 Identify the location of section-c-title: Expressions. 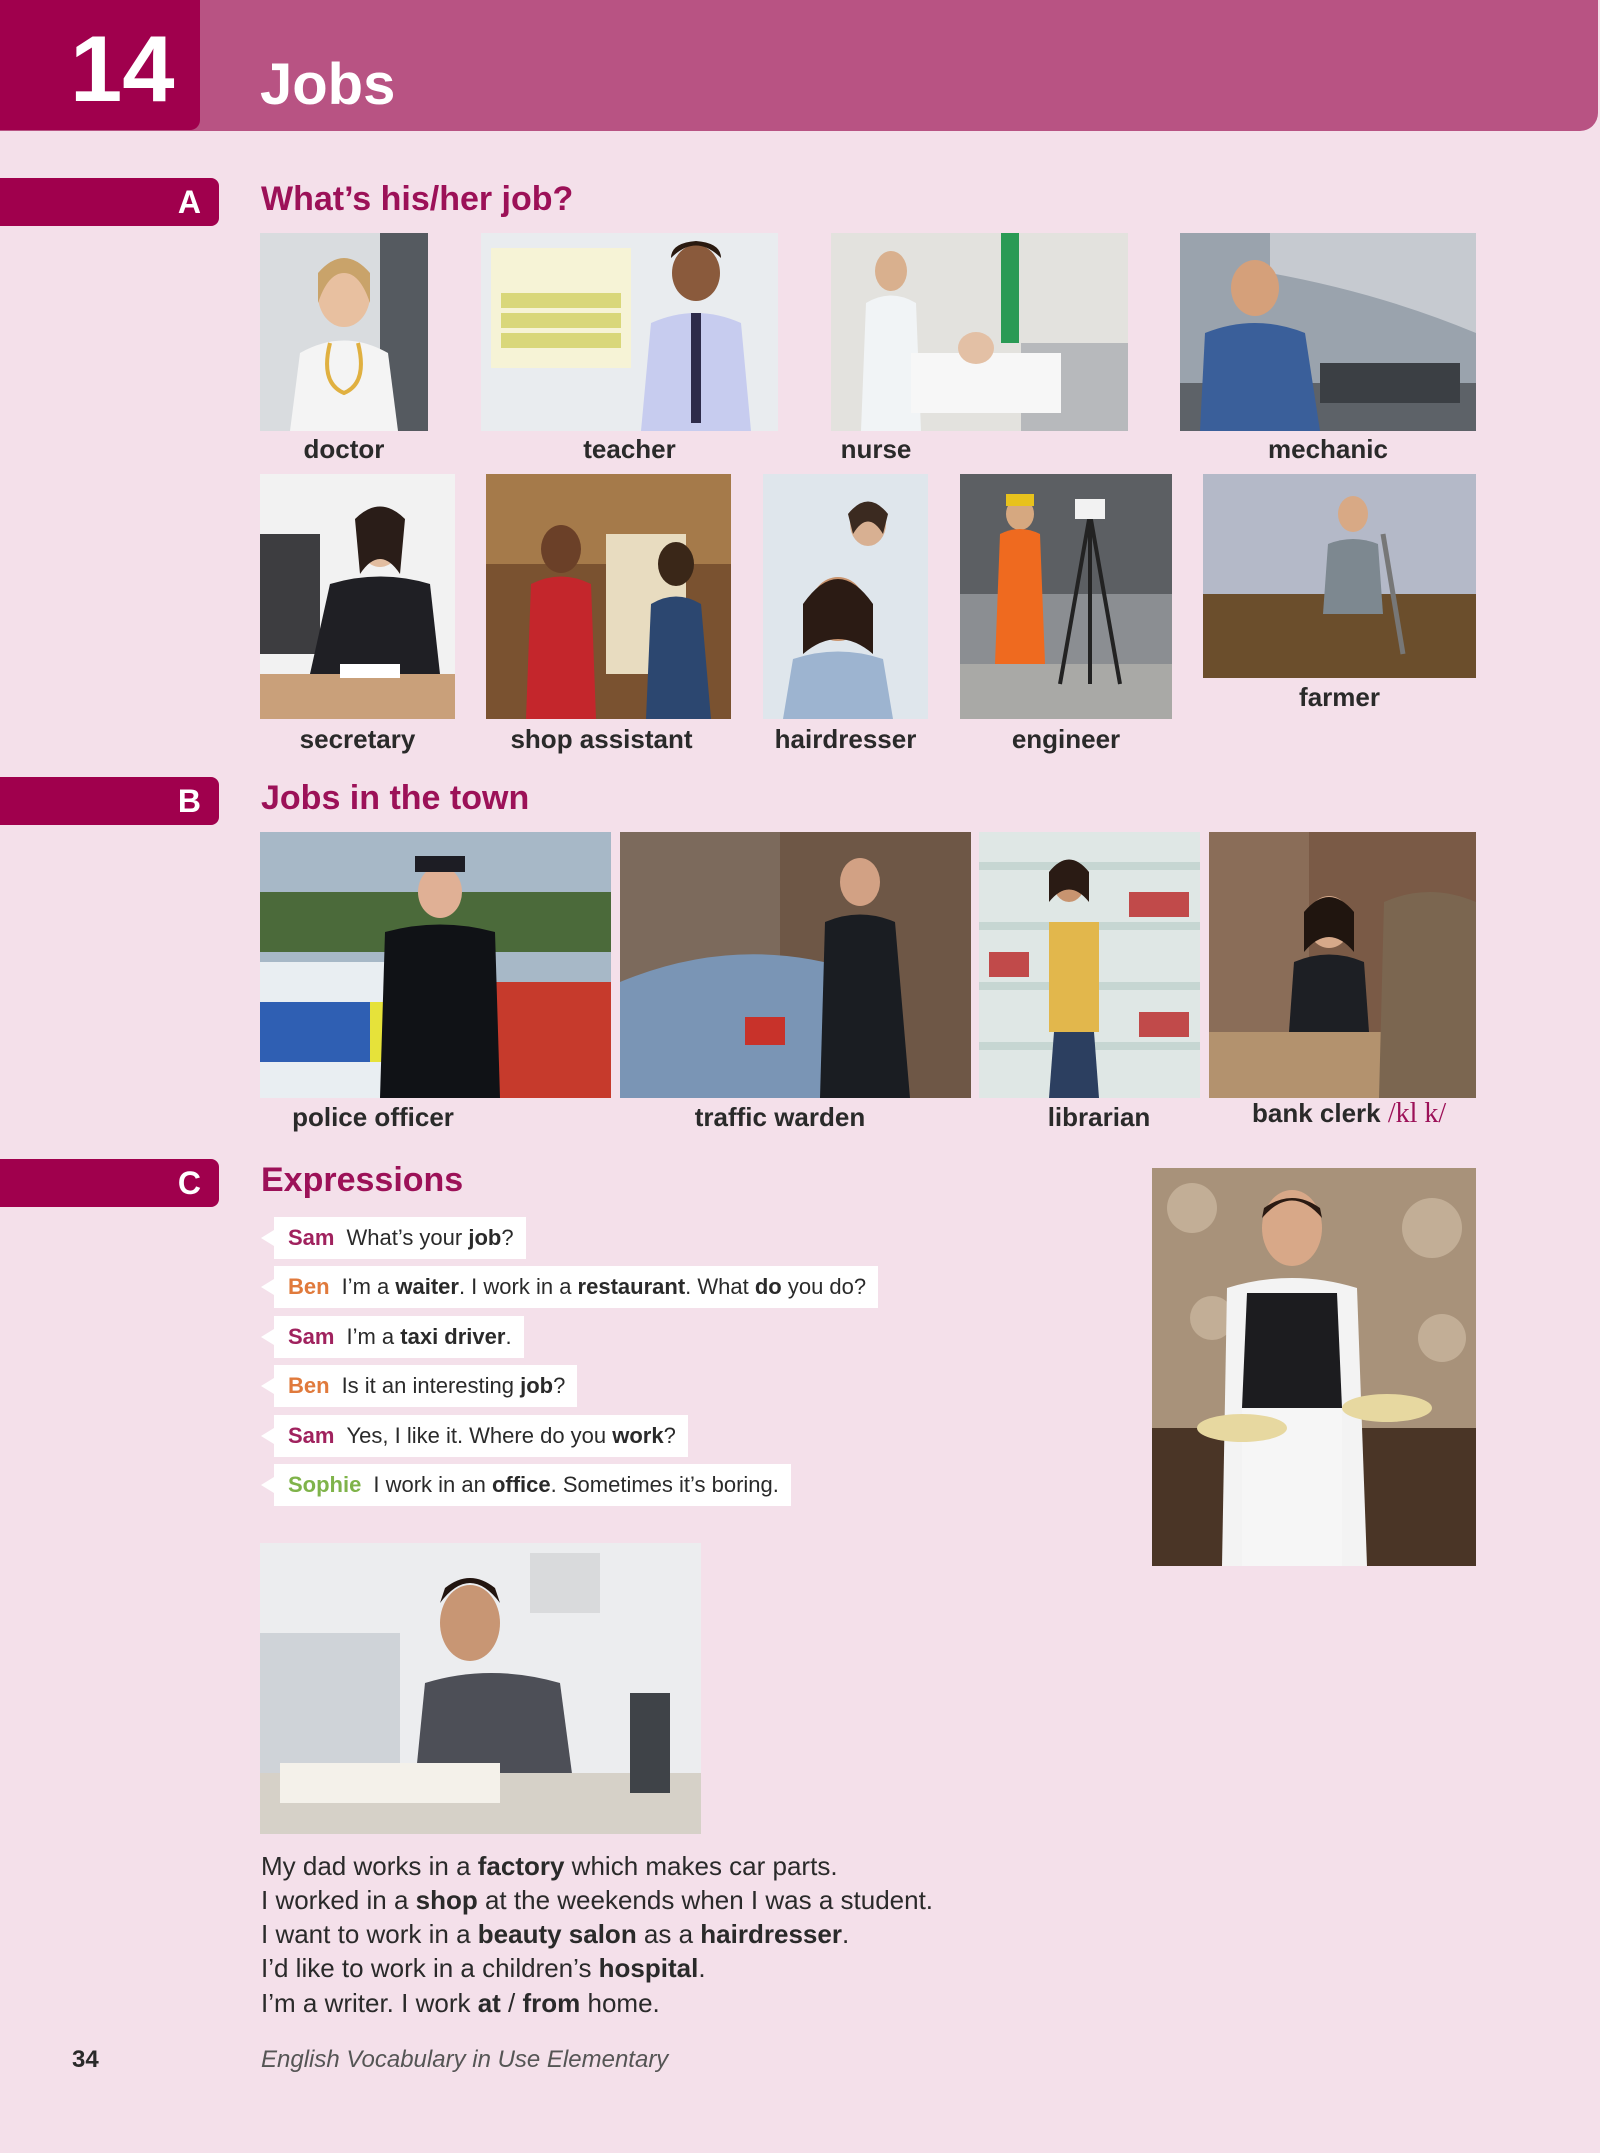
(362, 1180).